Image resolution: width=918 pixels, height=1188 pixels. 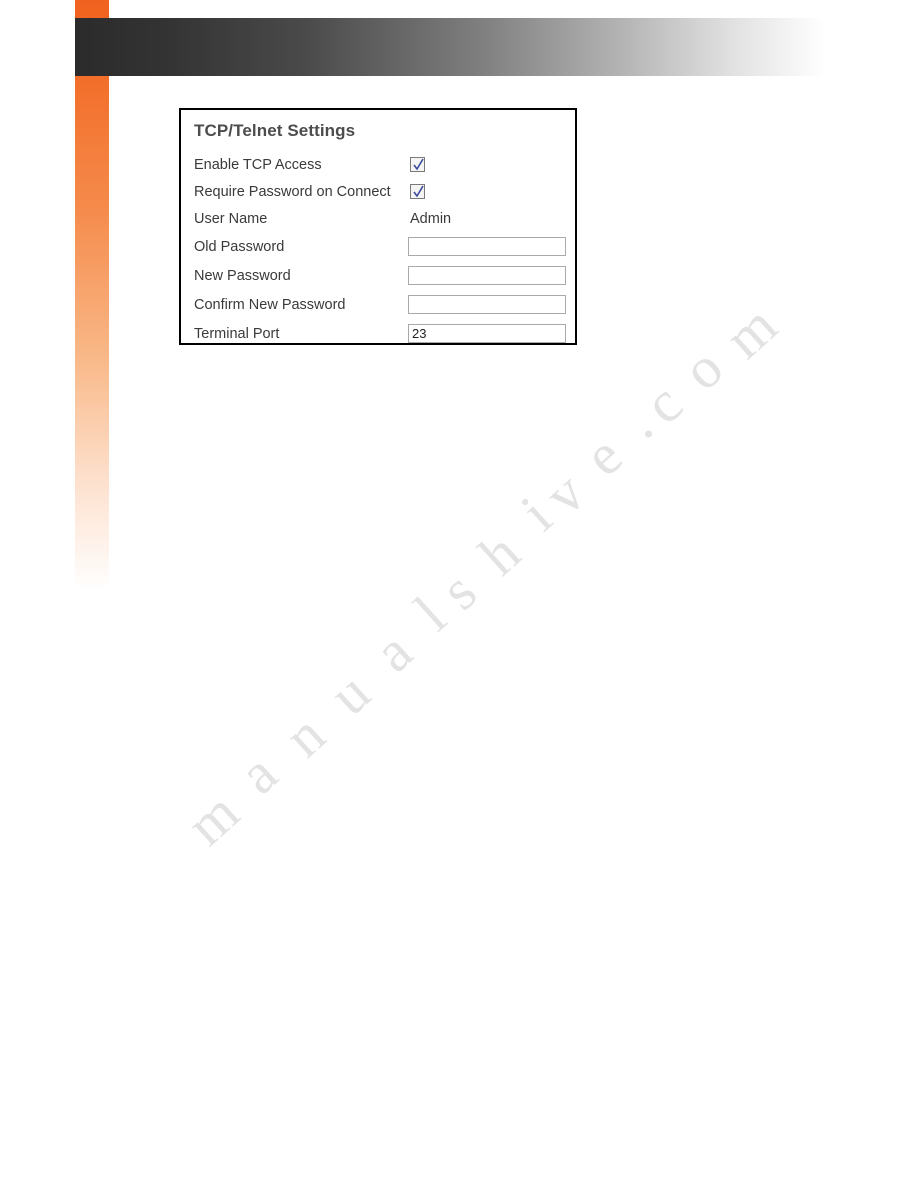 I want to click on orange-side-band, so click(x=92, y=295).